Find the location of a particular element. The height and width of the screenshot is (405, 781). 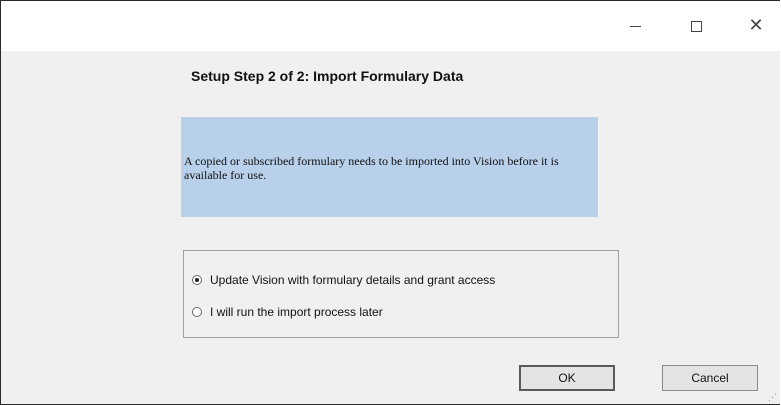

cancel-button: Cancel is located at coordinates (710, 378).